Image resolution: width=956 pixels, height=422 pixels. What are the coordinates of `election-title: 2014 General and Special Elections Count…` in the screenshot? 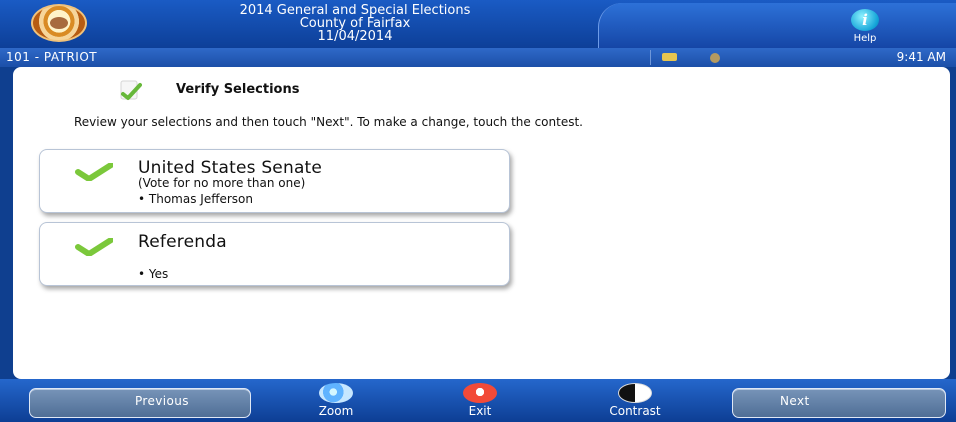 It's located at (355, 23).